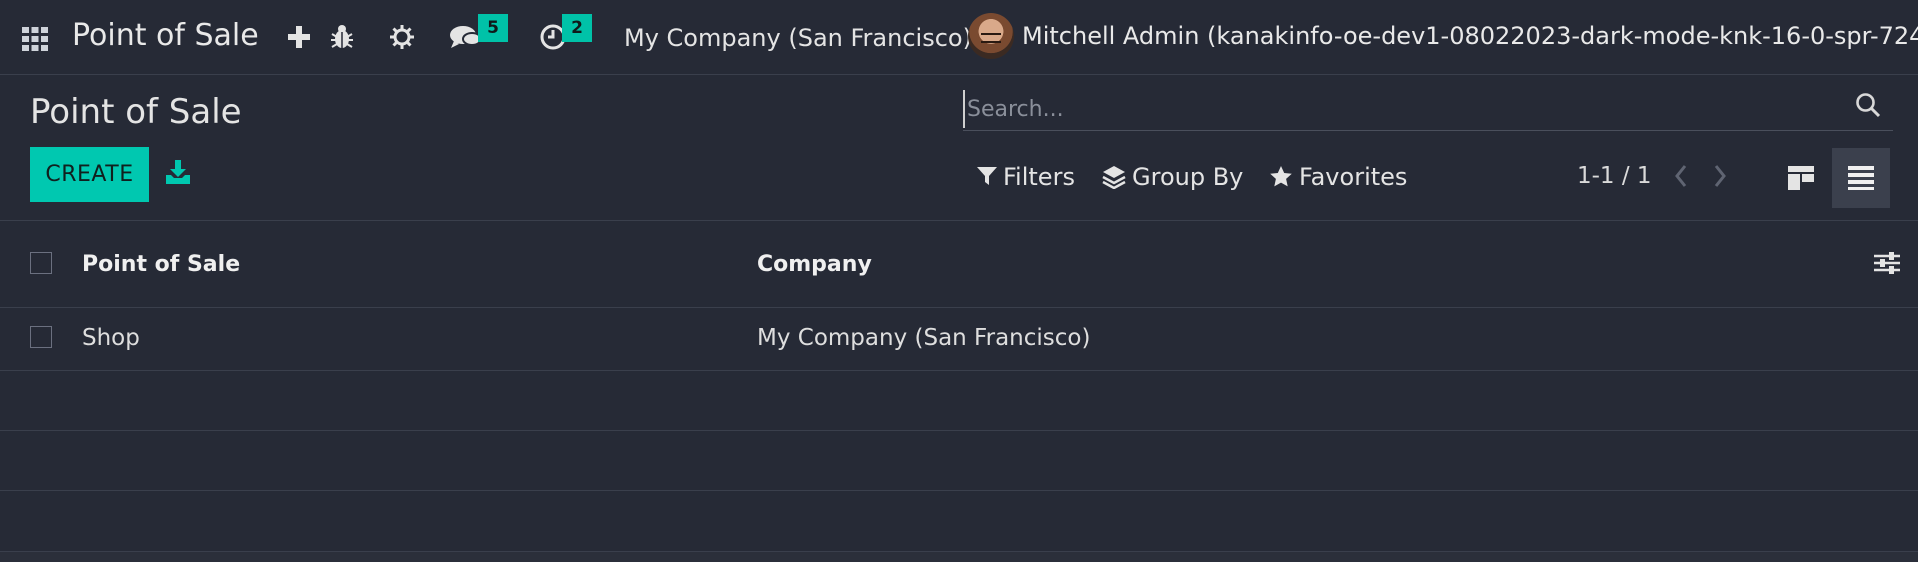  Describe the element at coordinates (35, 39) in the screenshot. I see `apps-grid-icon` at that location.